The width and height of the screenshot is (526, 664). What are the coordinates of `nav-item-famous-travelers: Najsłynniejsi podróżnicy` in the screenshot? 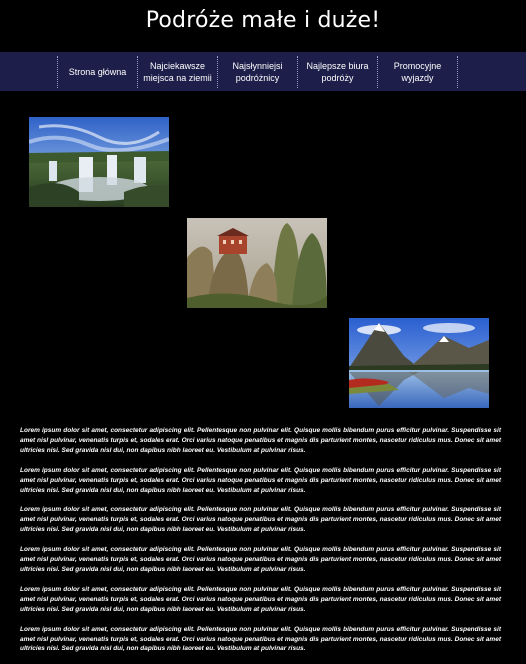 It's located at (258, 72).